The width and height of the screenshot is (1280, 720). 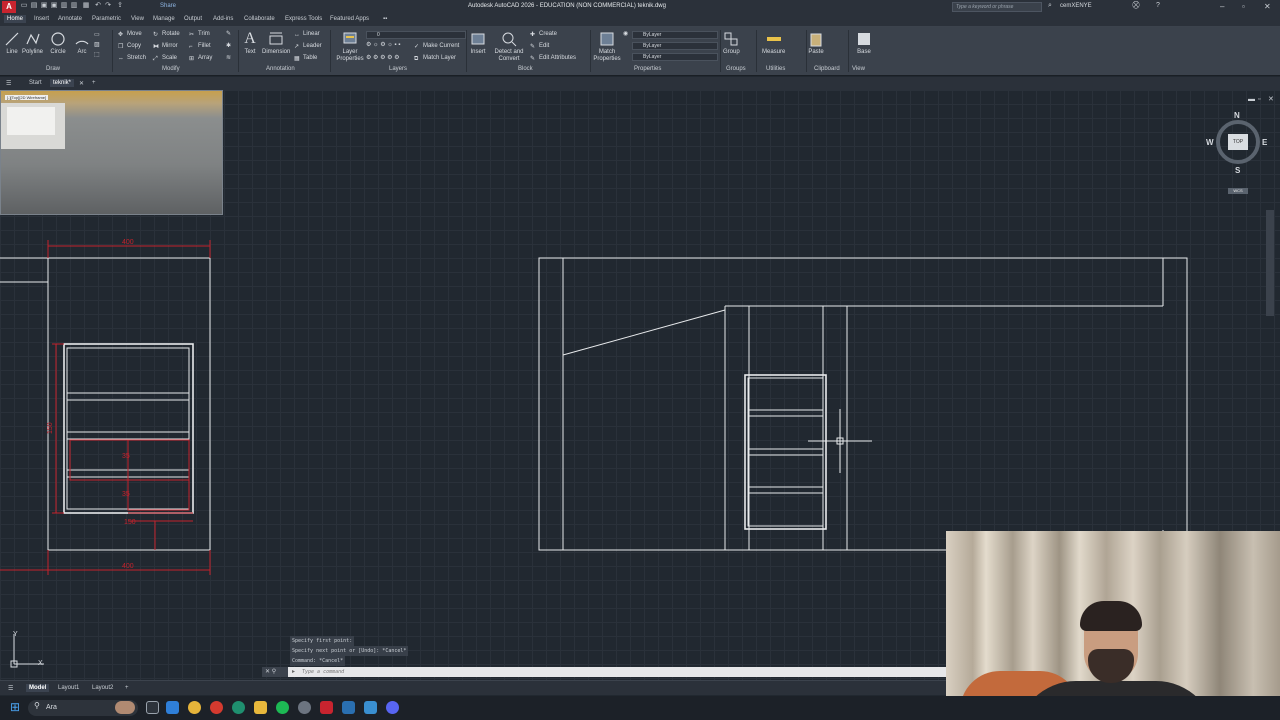 I want to click on polyline-tool: Polyline, so click(x=32, y=43).